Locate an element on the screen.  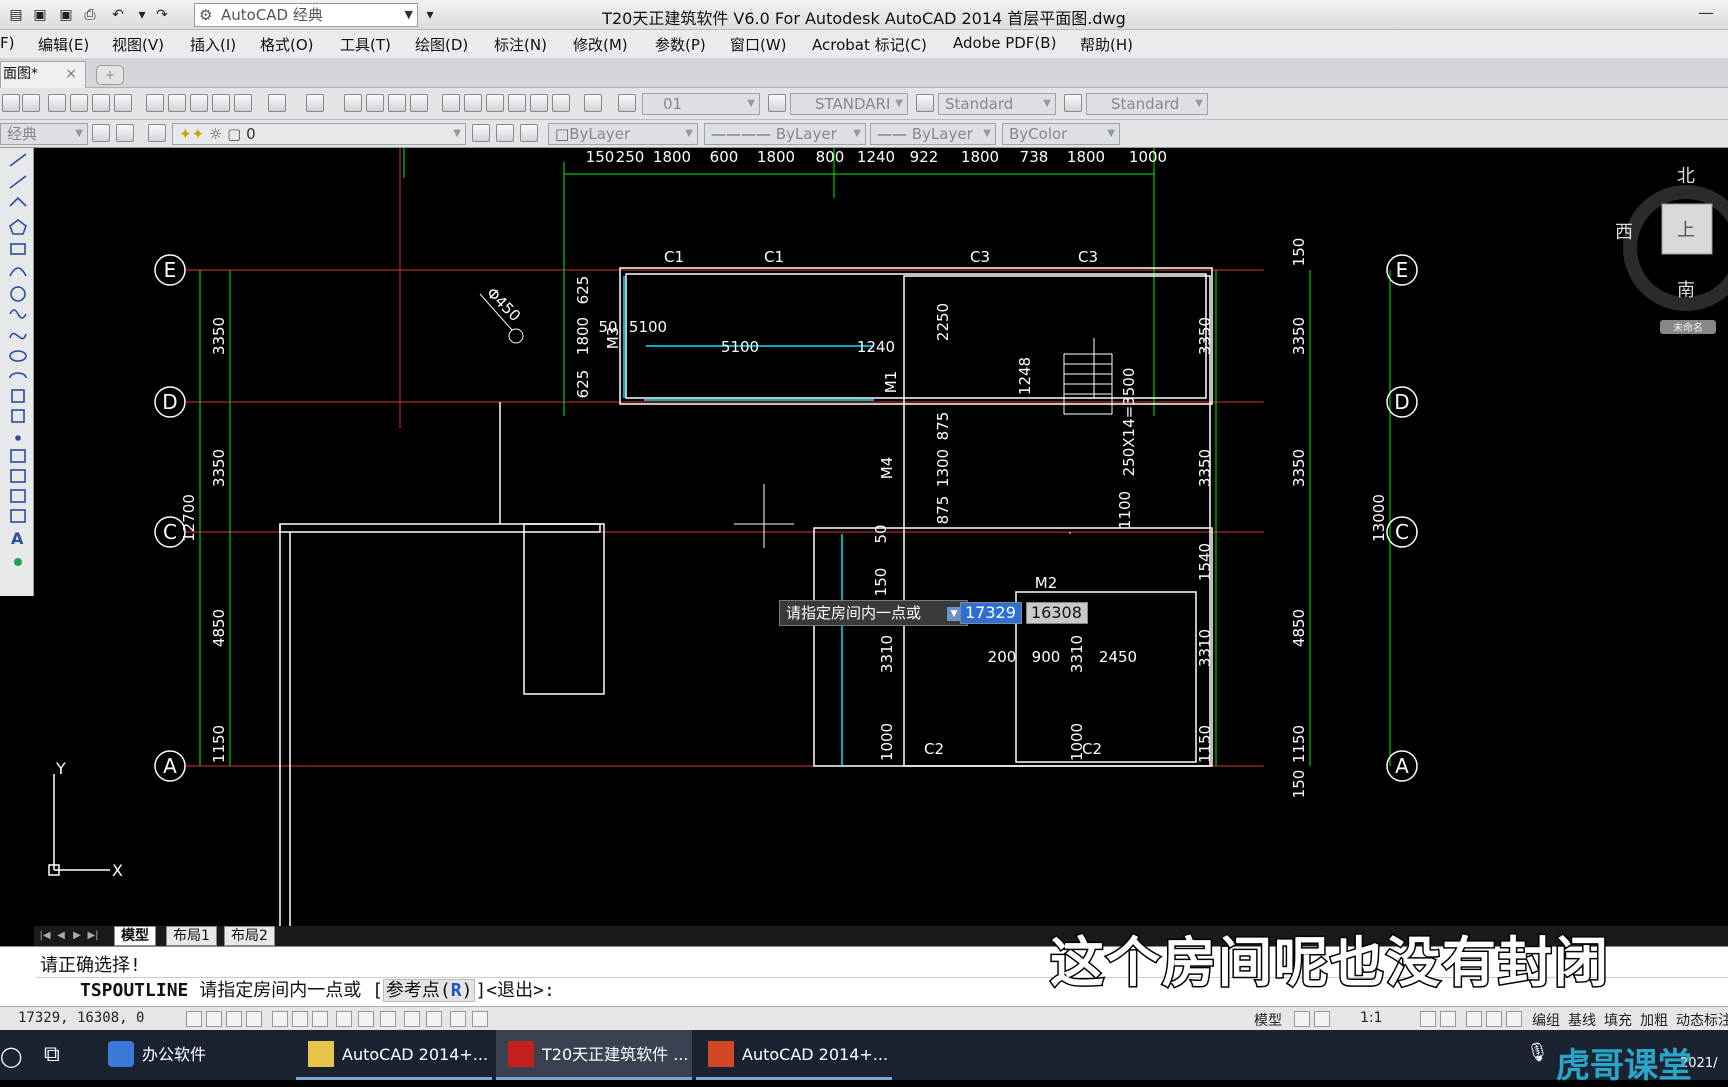
spline-icon is located at coordinates (18, 336).